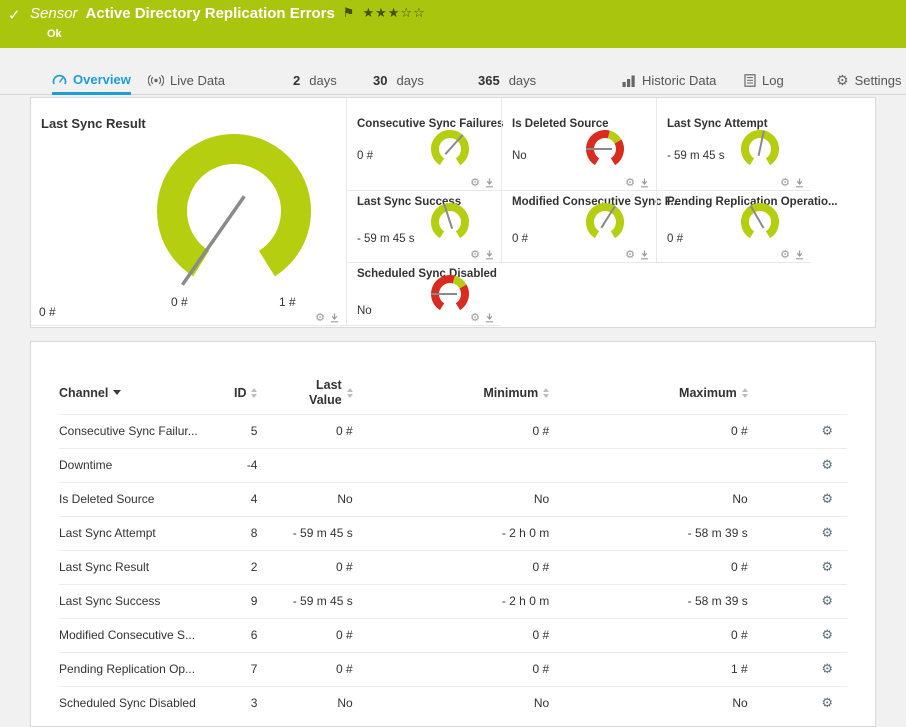  Describe the element at coordinates (450, 221) in the screenshot. I see `last-sync-success-gauge` at that location.